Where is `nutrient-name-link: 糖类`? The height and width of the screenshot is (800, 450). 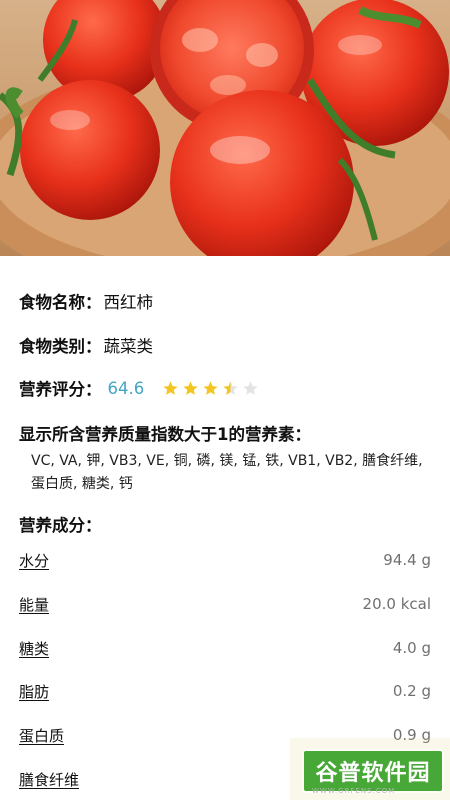
nutrient-name-link: 糖类 is located at coordinates (34, 648).